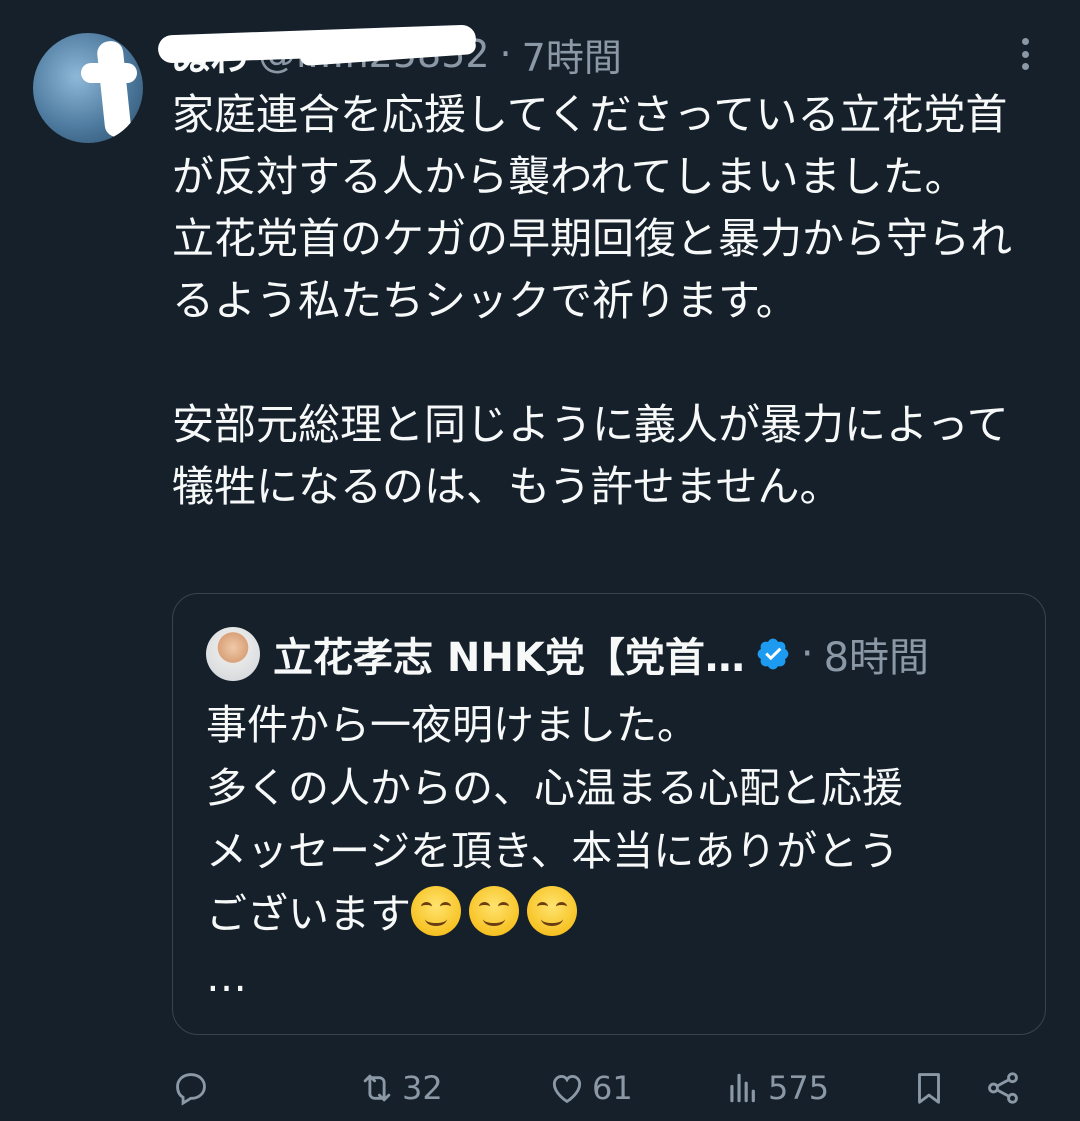  I want to click on like-button: 61, so click(590, 1088).